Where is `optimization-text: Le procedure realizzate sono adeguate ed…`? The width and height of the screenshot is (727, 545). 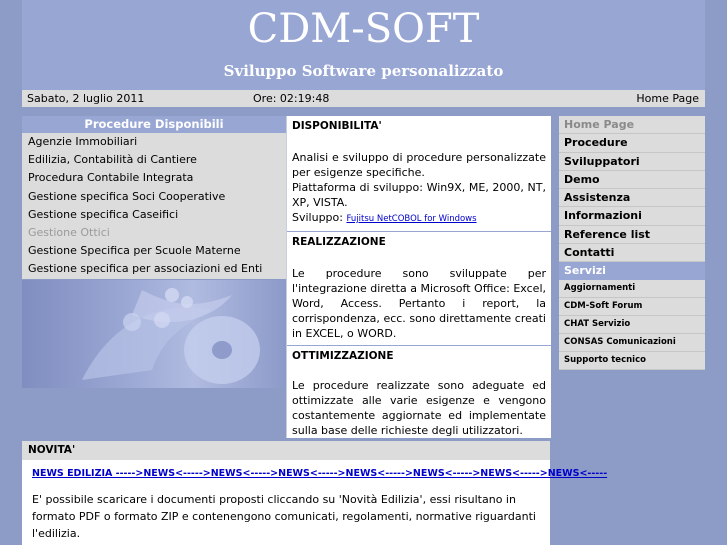 optimization-text: Le procedure realizzate sono adeguate ed… is located at coordinates (419, 408).